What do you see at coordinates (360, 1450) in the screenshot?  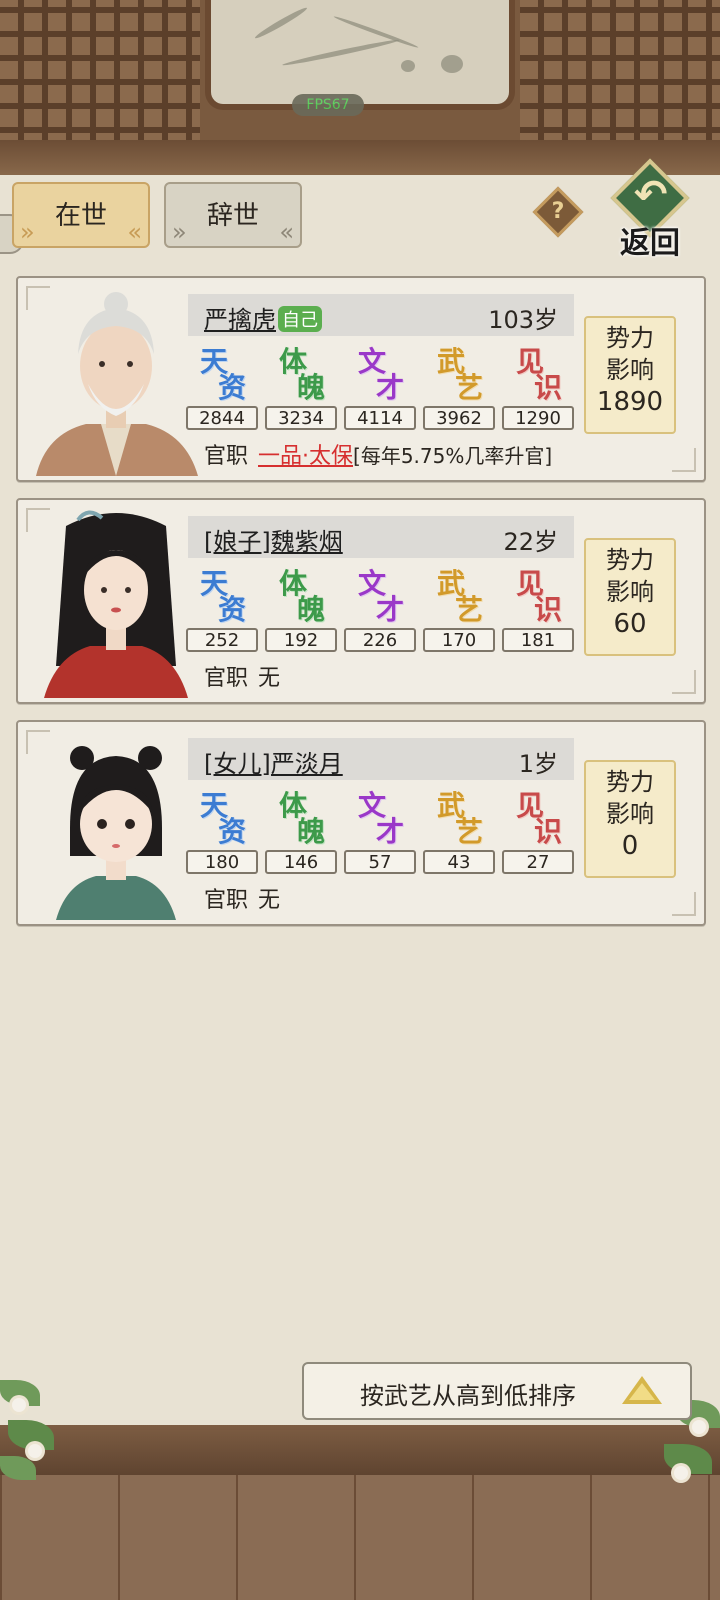 I see `bottom-beam` at bounding box center [360, 1450].